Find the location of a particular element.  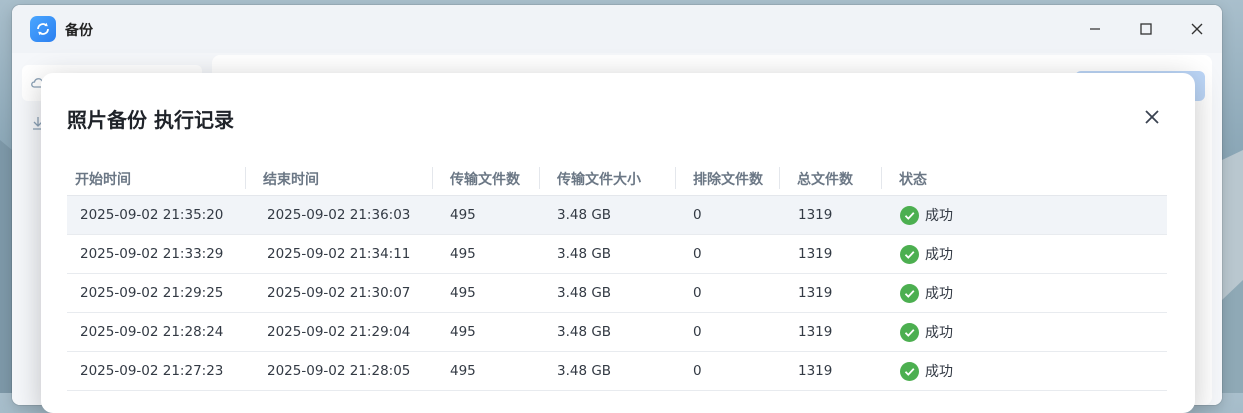

header-end-time: 结束时间 is located at coordinates (291, 179).